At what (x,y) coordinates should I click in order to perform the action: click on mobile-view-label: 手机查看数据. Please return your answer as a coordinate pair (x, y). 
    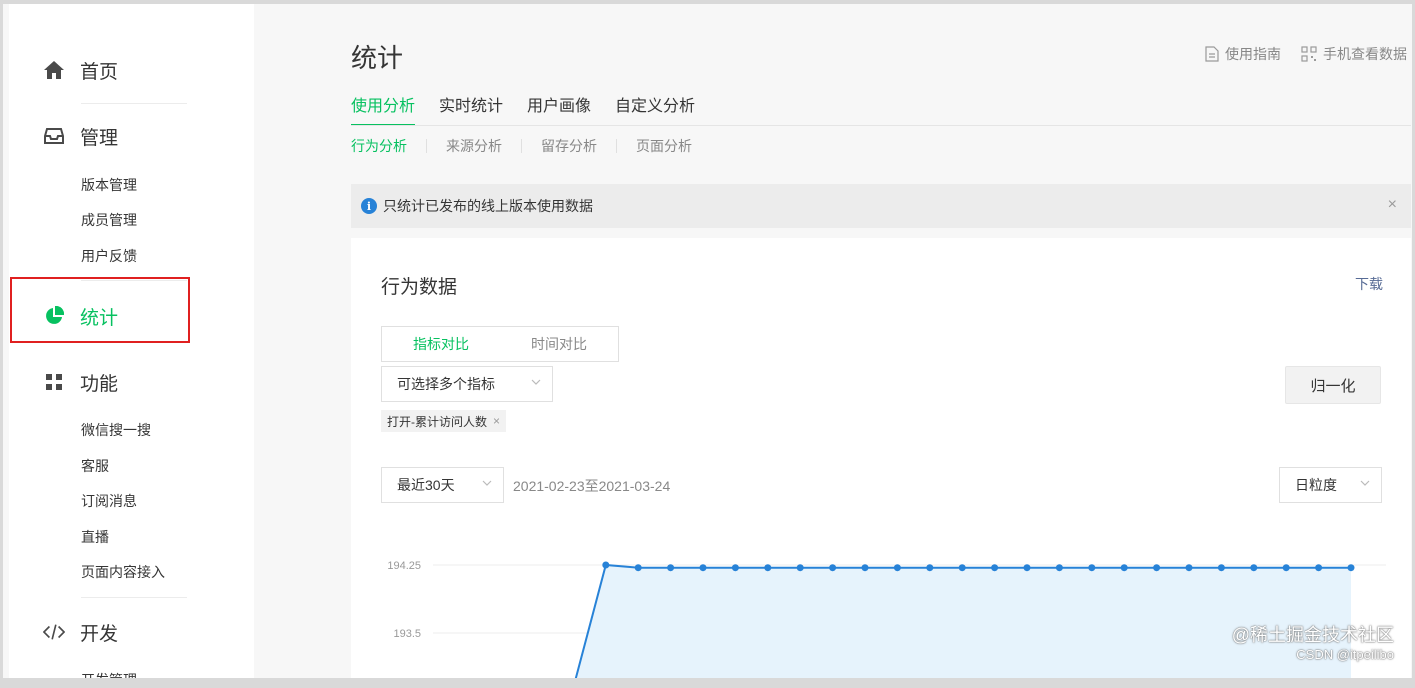
    Looking at the image, I should click on (1365, 54).